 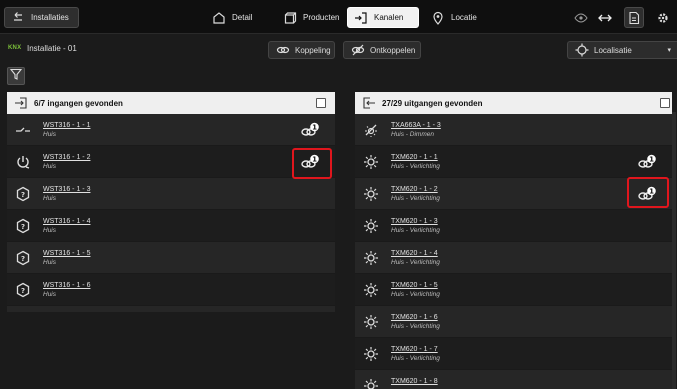 I want to click on outputs-channel-name: TXM620 - 1 - 7, so click(x=415, y=349).